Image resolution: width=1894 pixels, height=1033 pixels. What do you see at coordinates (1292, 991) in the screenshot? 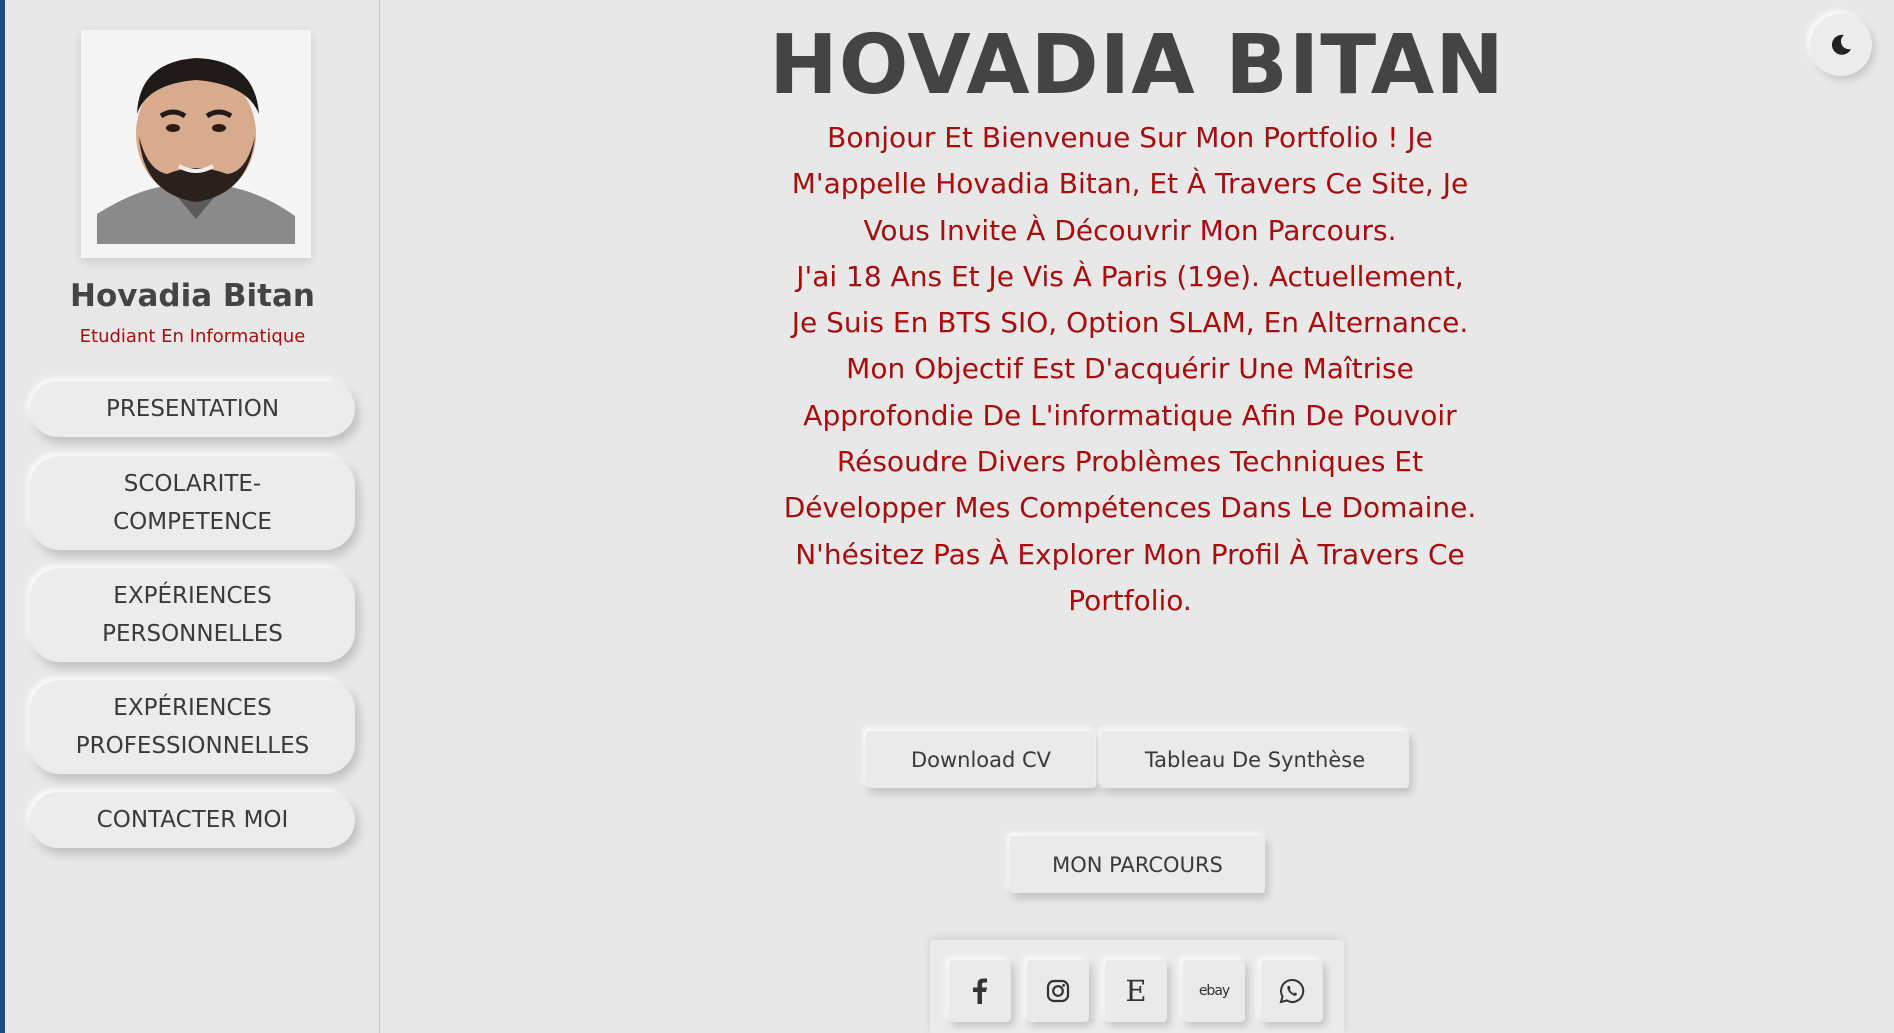
I see `whatsapp-icon` at bounding box center [1292, 991].